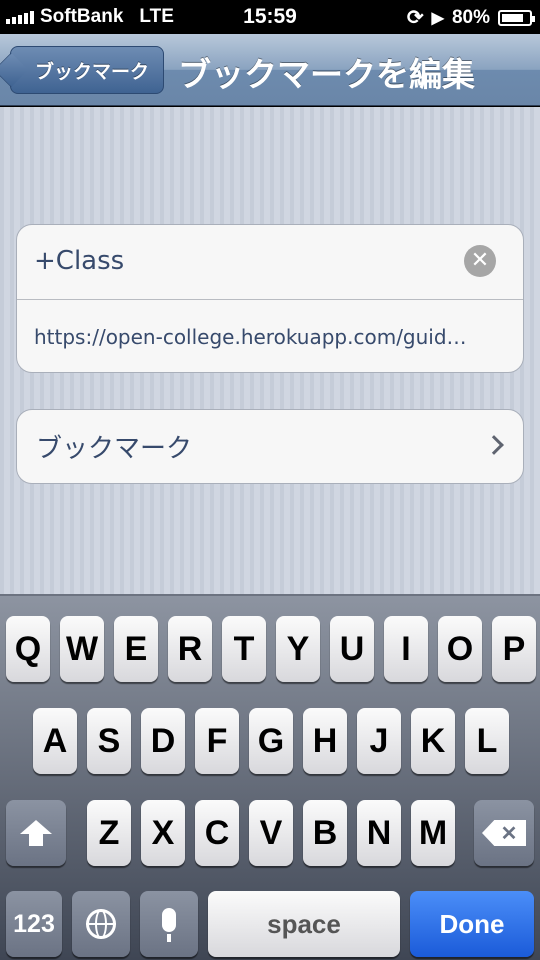  I want to click on key-e: E, so click(136, 649).